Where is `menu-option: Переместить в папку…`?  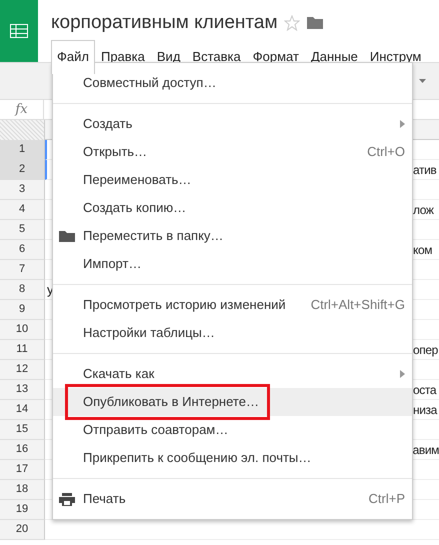 menu-option: Переместить в папку… is located at coordinates (232, 236).